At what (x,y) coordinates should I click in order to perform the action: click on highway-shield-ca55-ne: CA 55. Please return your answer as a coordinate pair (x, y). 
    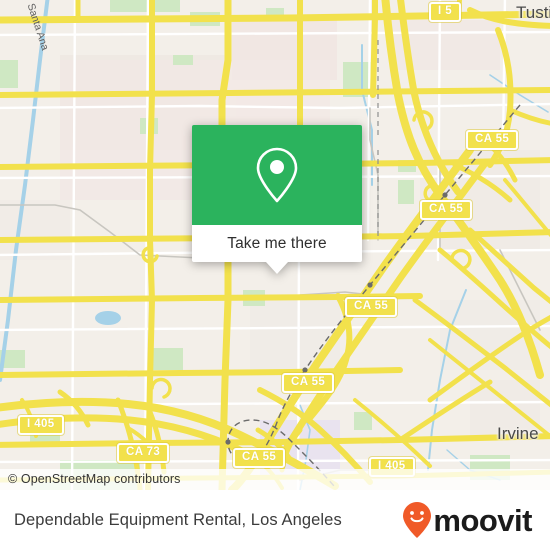
    Looking at the image, I should click on (492, 140).